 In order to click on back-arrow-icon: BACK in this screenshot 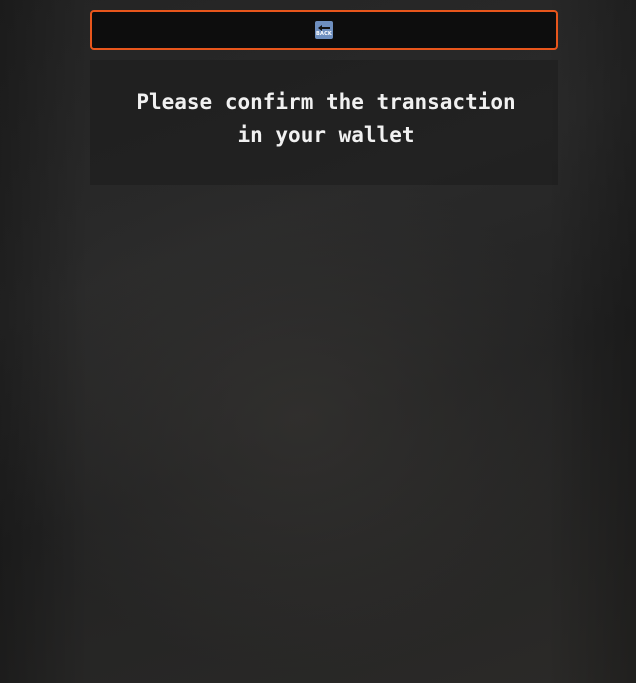, I will do `click(324, 30)`.